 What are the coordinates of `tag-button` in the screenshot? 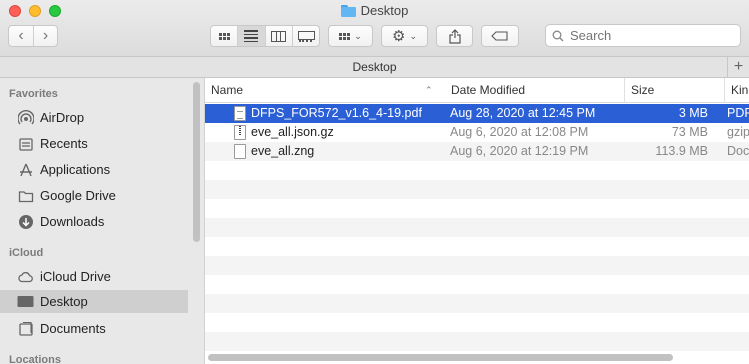 It's located at (500, 36).